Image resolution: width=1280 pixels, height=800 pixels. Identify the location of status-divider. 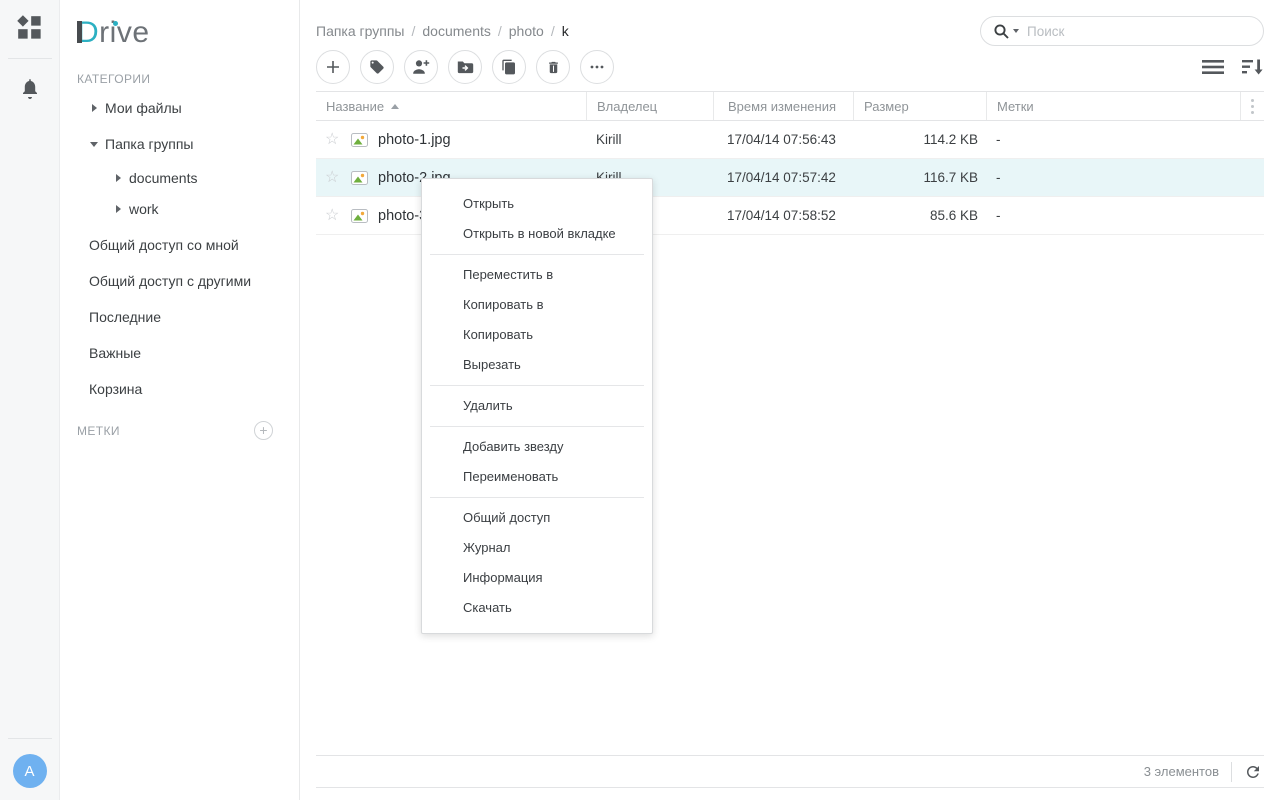
(1231, 771).